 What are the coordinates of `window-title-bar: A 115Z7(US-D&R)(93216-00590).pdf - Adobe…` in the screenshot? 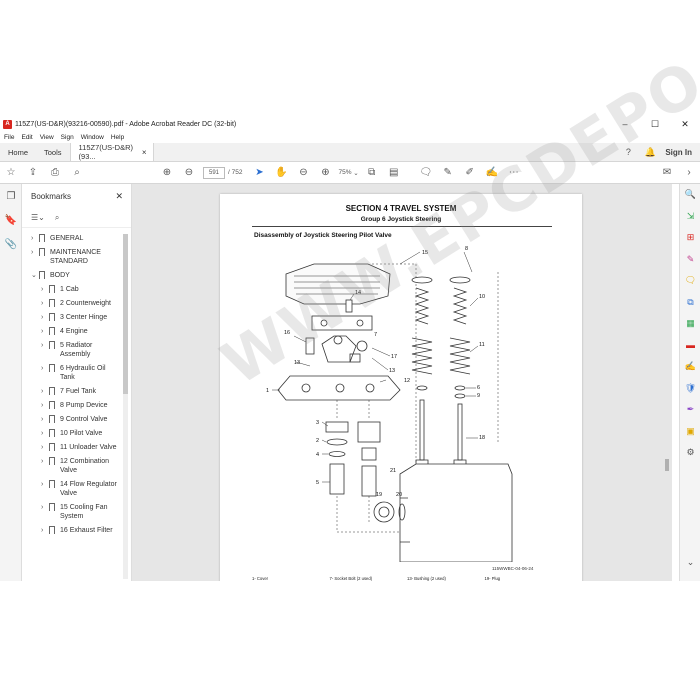 It's located at (350, 124).